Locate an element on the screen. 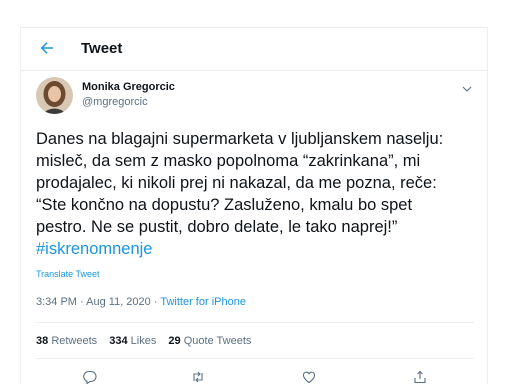 The width and height of the screenshot is (512, 384). retweets-stat: 38 Retweets is located at coordinates (66, 341).